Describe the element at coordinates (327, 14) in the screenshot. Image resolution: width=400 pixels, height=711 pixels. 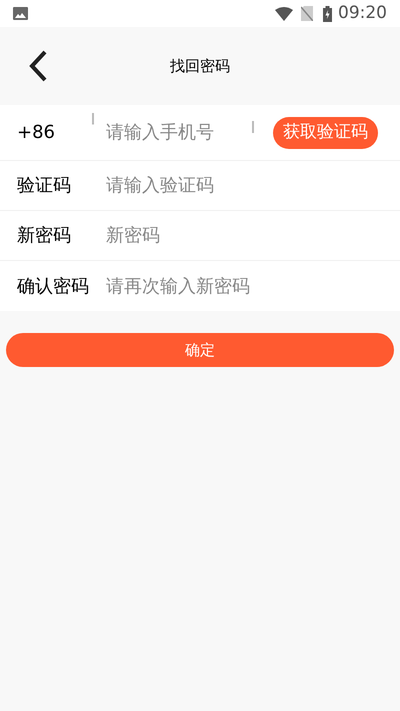
I see `battery-icon` at that location.